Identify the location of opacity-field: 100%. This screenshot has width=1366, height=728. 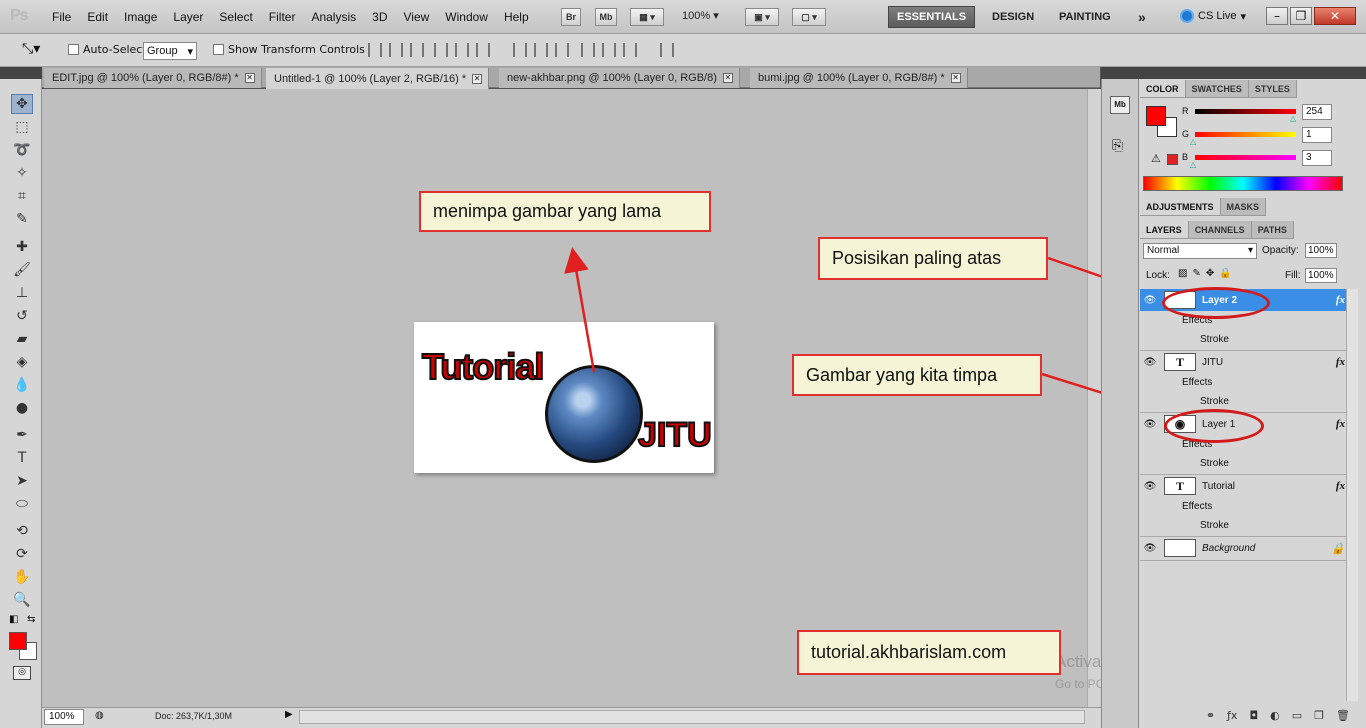
(1321, 250).